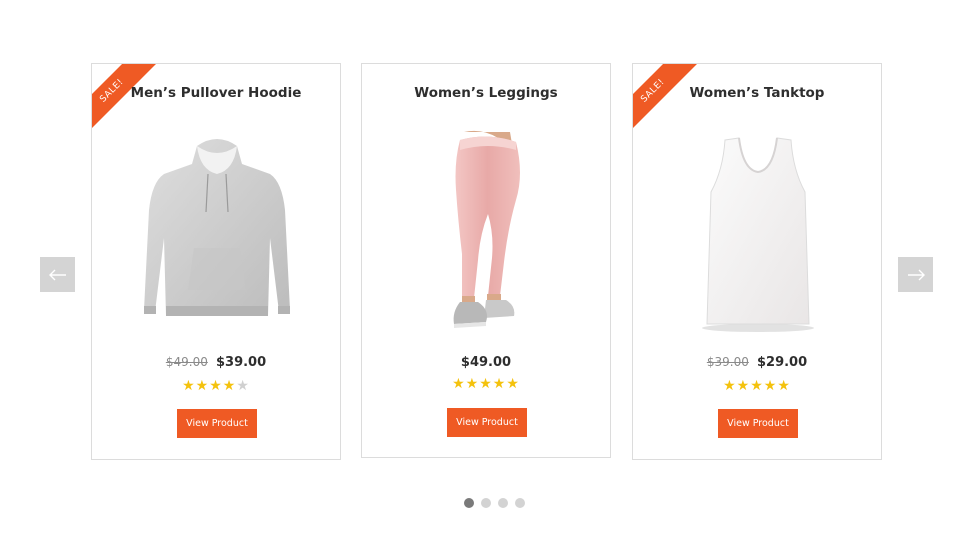 The image size is (978, 557). What do you see at coordinates (216, 93) in the screenshot?
I see `product-title: Men’s Pullover Hoodie` at bounding box center [216, 93].